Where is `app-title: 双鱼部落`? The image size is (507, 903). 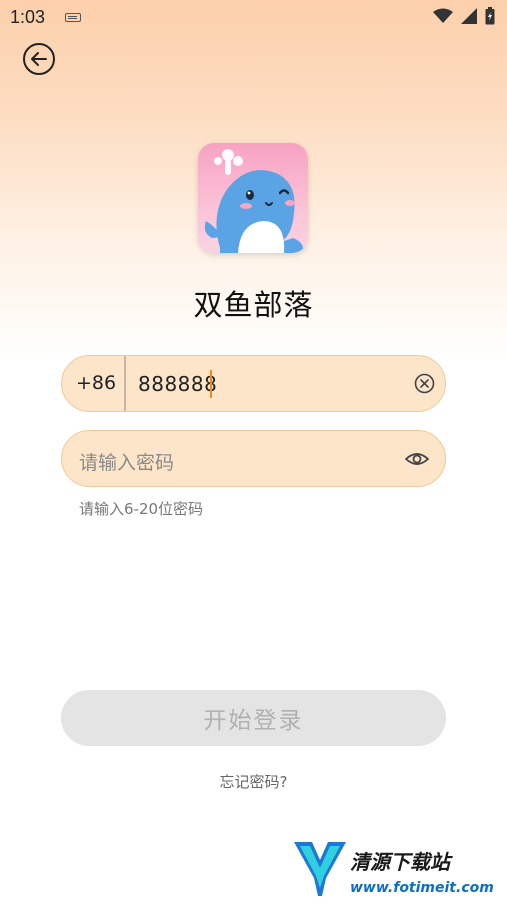
app-title: 双鱼部落 is located at coordinates (253, 305).